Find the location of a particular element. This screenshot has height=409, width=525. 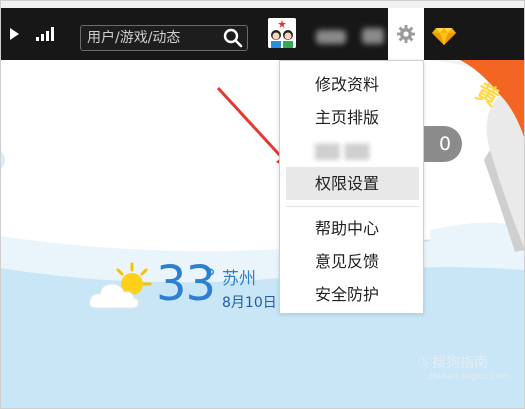

menu-item-security: 安全防护 is located at coordinates (352, 294).